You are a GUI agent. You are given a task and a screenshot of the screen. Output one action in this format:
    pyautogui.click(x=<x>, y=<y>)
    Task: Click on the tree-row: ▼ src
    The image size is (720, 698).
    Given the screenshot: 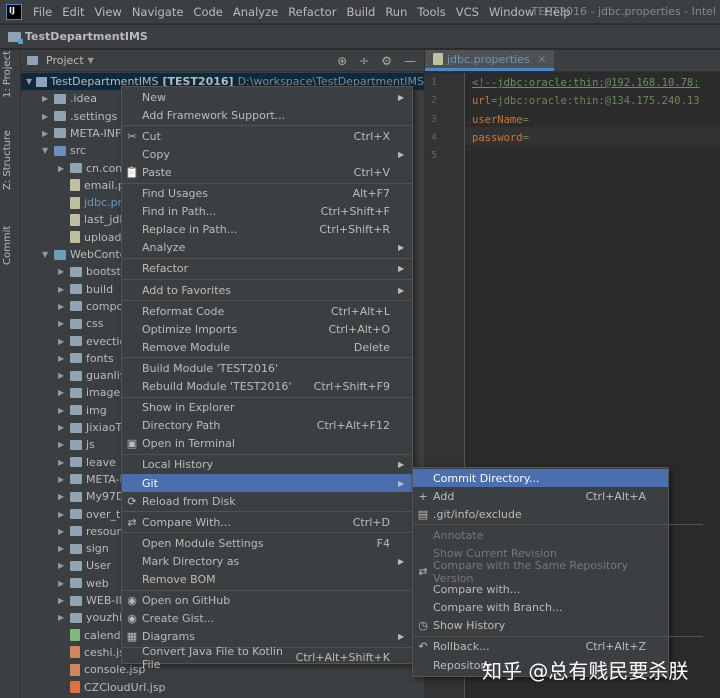 What is the action you would take?
    pyautogui.click(x=64, y=150)
    